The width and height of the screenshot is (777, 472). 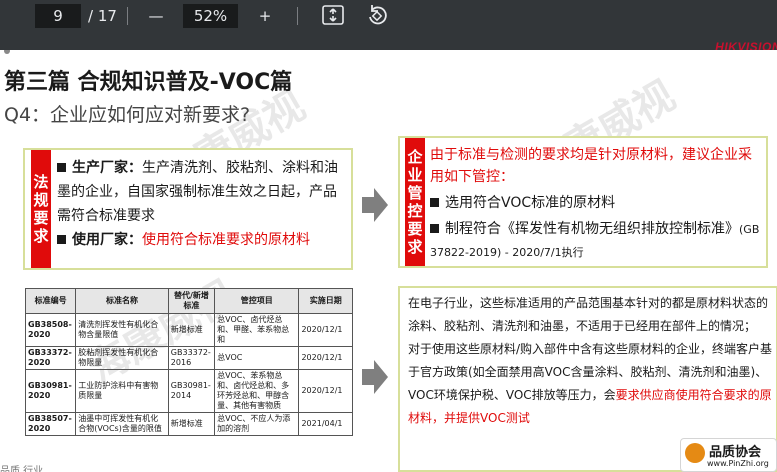 What do you see at coordinates (735, 452) in the screenshot?
I see `badge-title: 品质协会` at bounding box center [735, 452].